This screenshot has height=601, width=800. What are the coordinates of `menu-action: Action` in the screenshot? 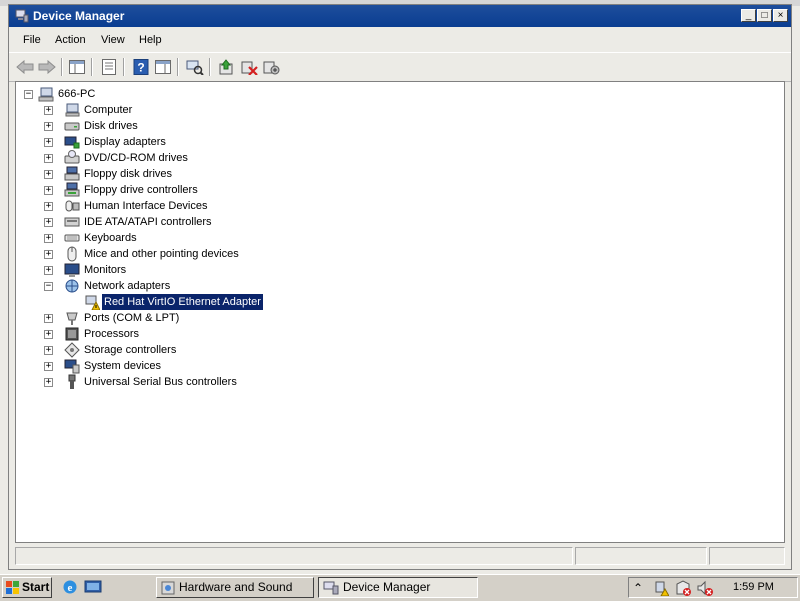 It's located at (70, 40).